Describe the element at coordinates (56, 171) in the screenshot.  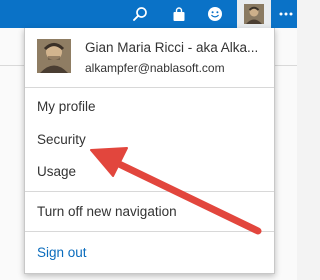
I see `menu-item-usage: Usage` at that location.